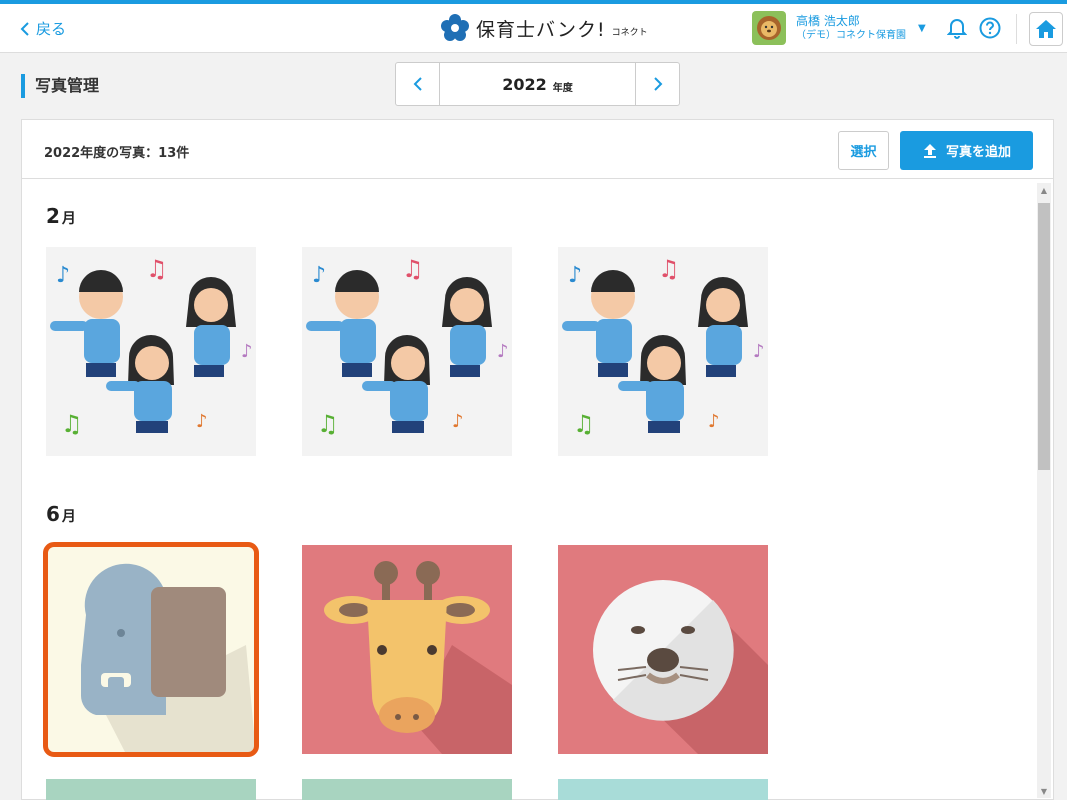 The image size is (1067, 800). What do you see at coordinates (851, 35) in the screenshot?
I see `user-org: （デモ）コネクト保育園` at bounding box center [851, 35].